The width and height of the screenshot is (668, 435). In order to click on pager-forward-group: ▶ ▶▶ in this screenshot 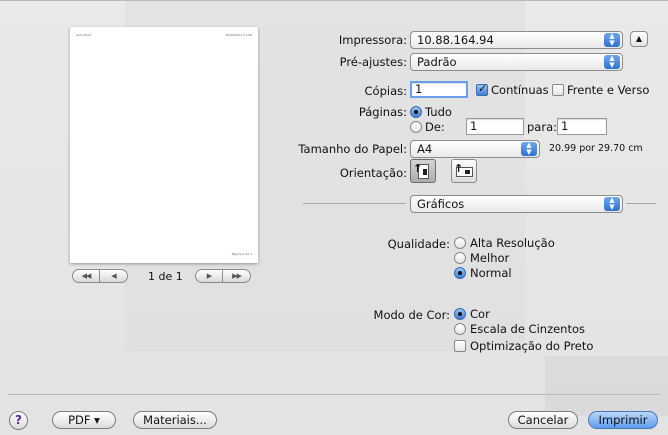, I will do `click(223, 276)`.